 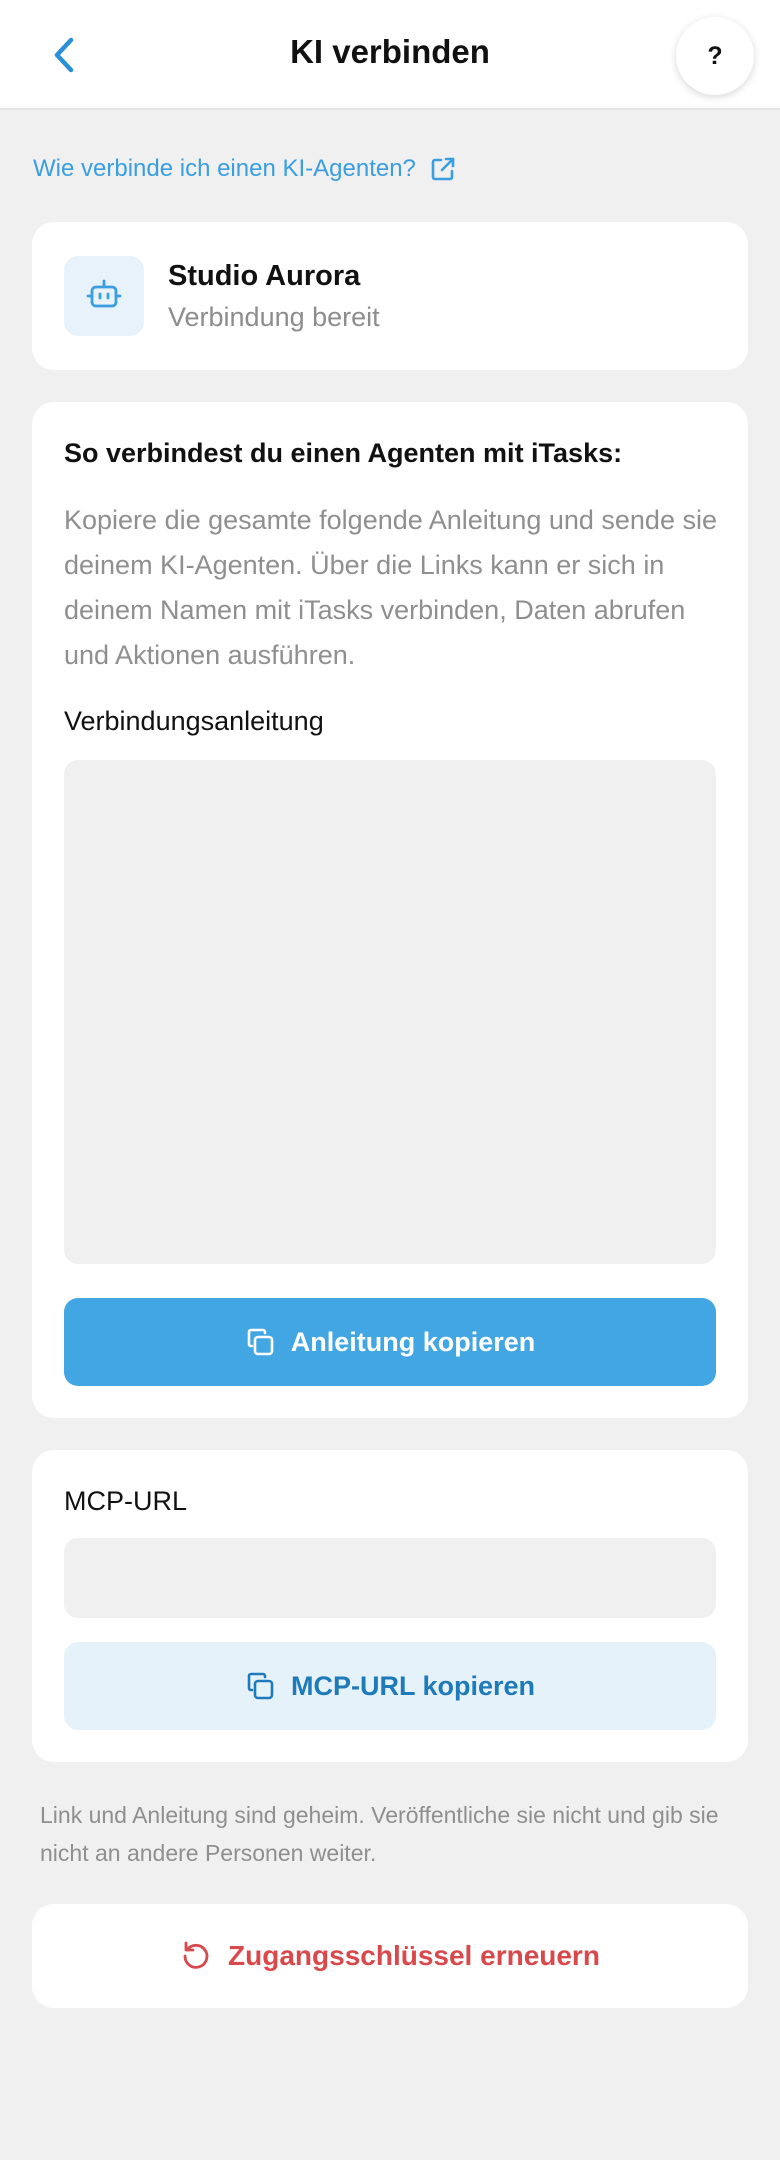 I want to click on instructions-field-label: Verbindungsanleitung, so click(x=194, y=721).